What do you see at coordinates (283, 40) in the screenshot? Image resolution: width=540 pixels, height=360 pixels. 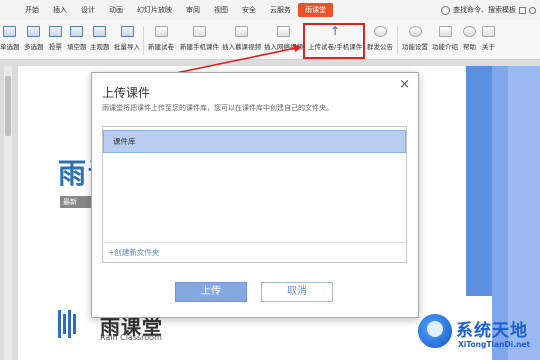 I see `insert-web-video-button: 插入网络视频` at bounding box center [283, 40].